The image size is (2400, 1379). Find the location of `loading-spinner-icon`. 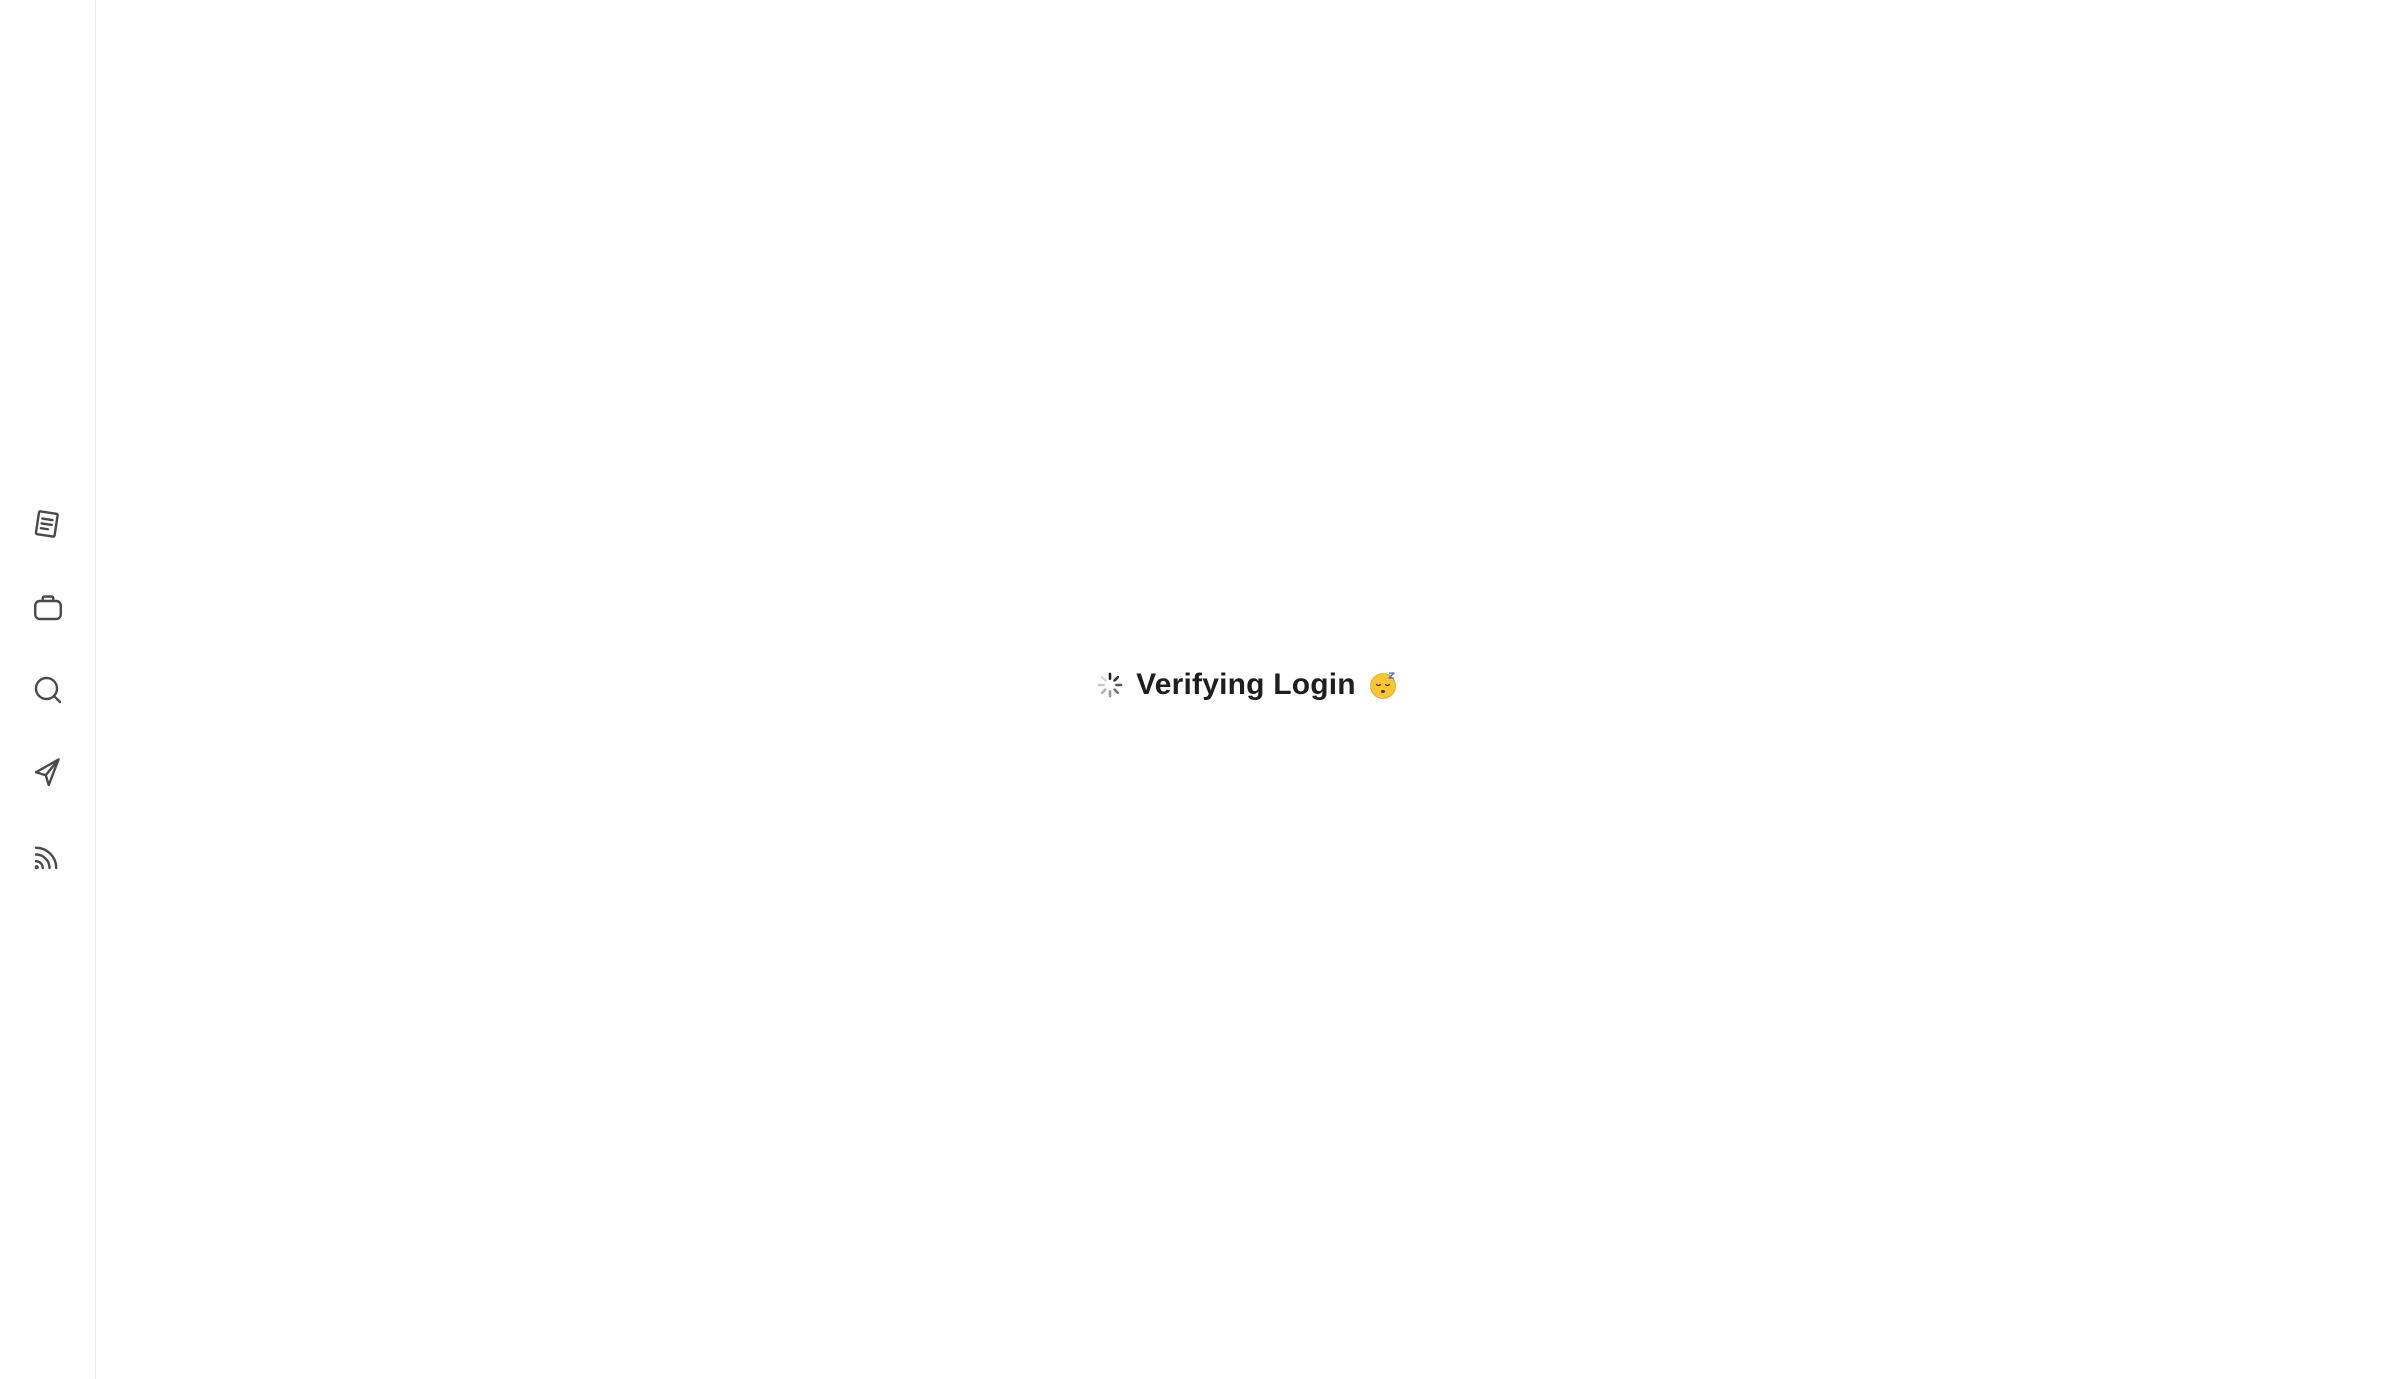

loading-spinner-icon is located at coordinates (1110, 685).